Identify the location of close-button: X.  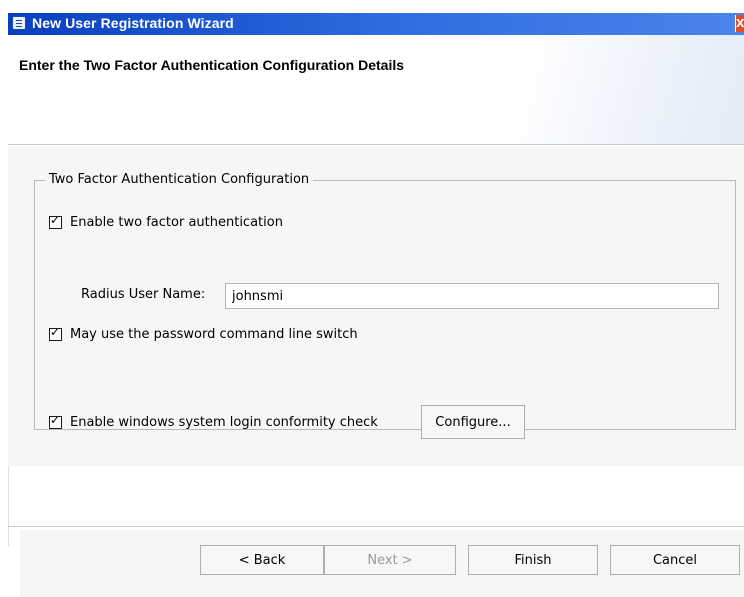
(739, 23).